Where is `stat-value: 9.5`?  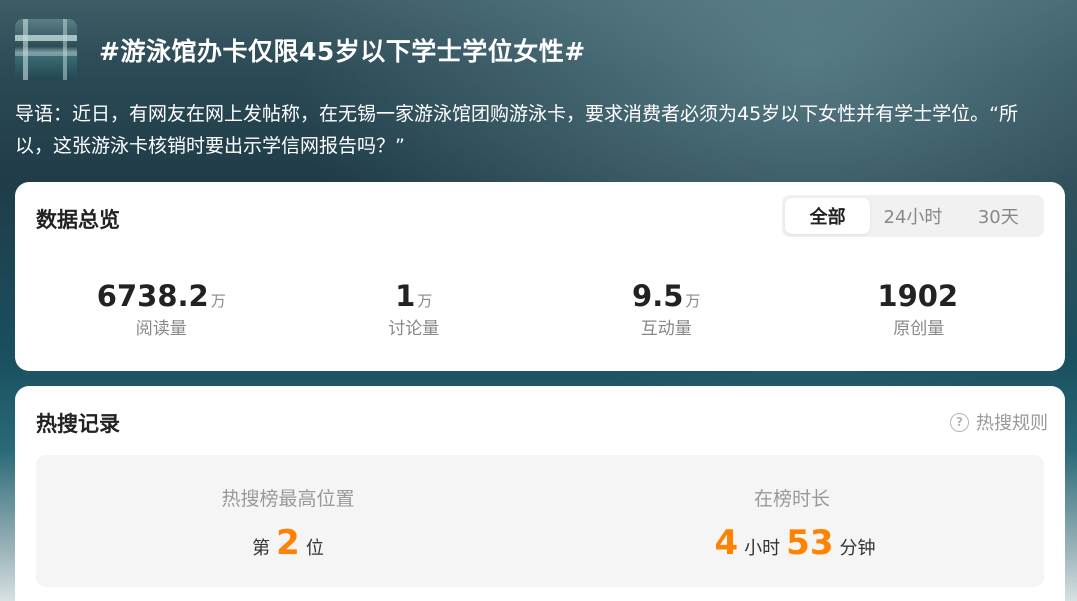 stat-value: 9.5 is located at coordinates (658, 296).